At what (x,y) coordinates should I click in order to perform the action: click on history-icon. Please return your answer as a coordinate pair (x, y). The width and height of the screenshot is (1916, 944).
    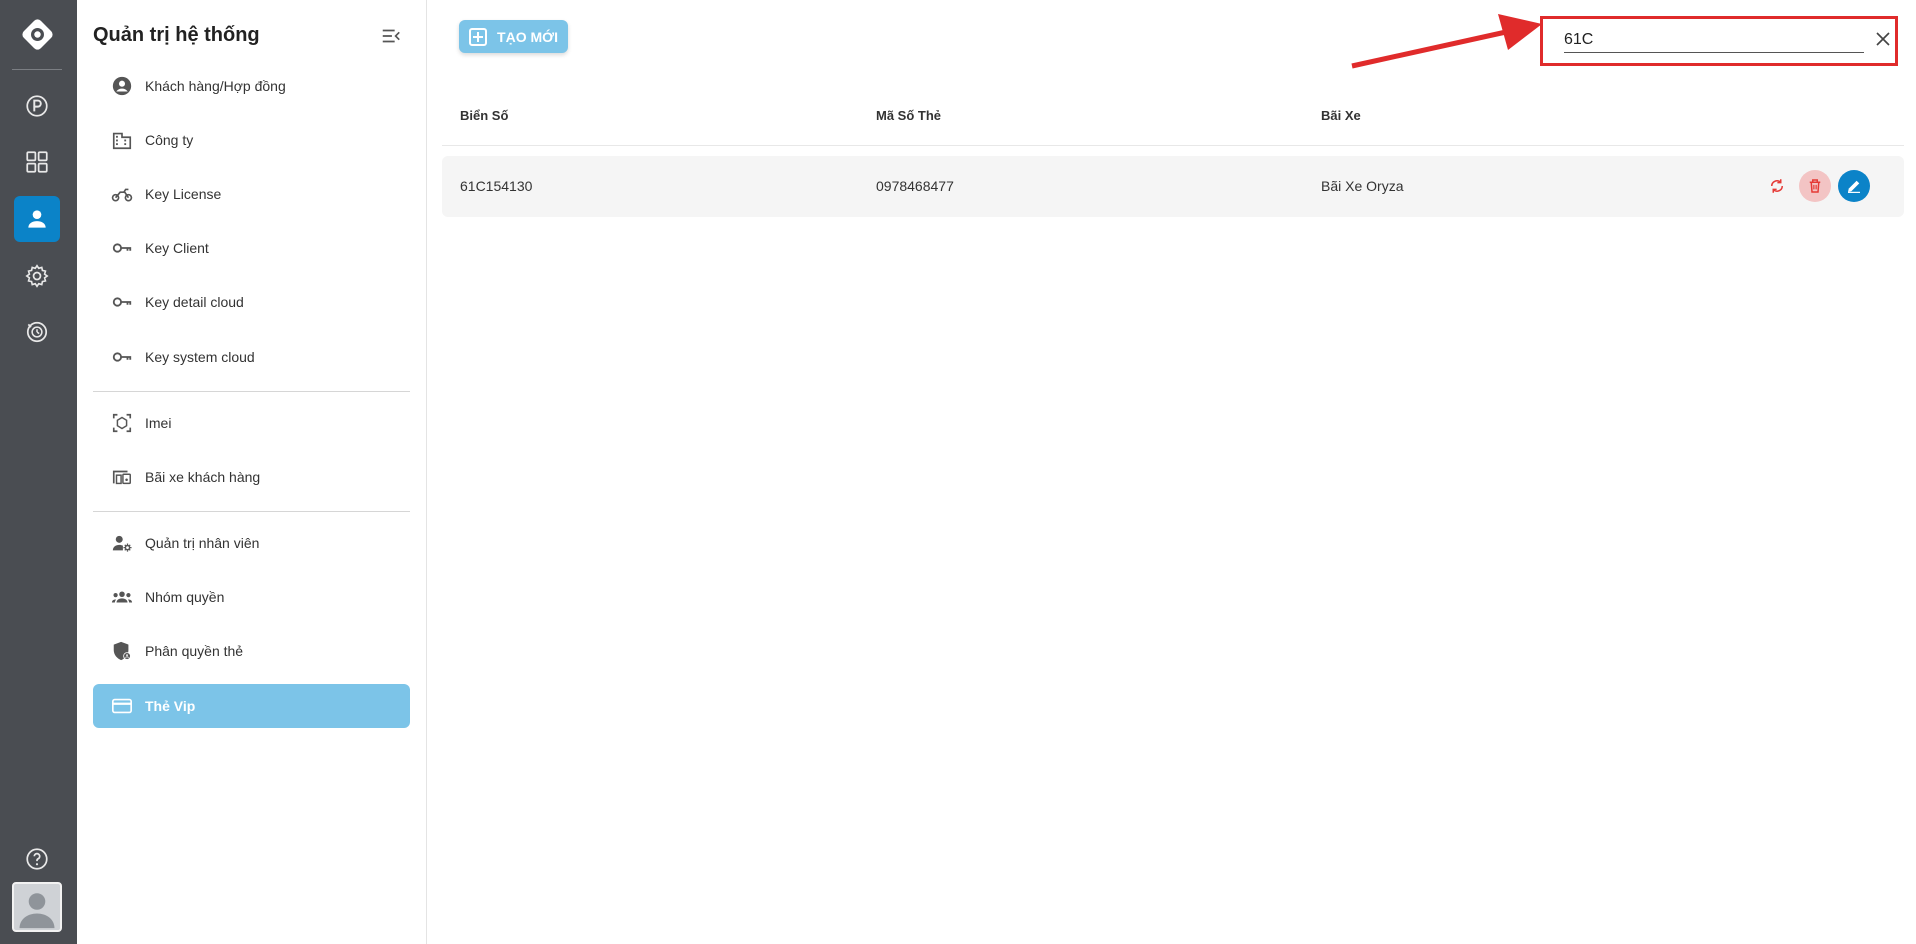
    Looking at the image, I should click on (37, 332).